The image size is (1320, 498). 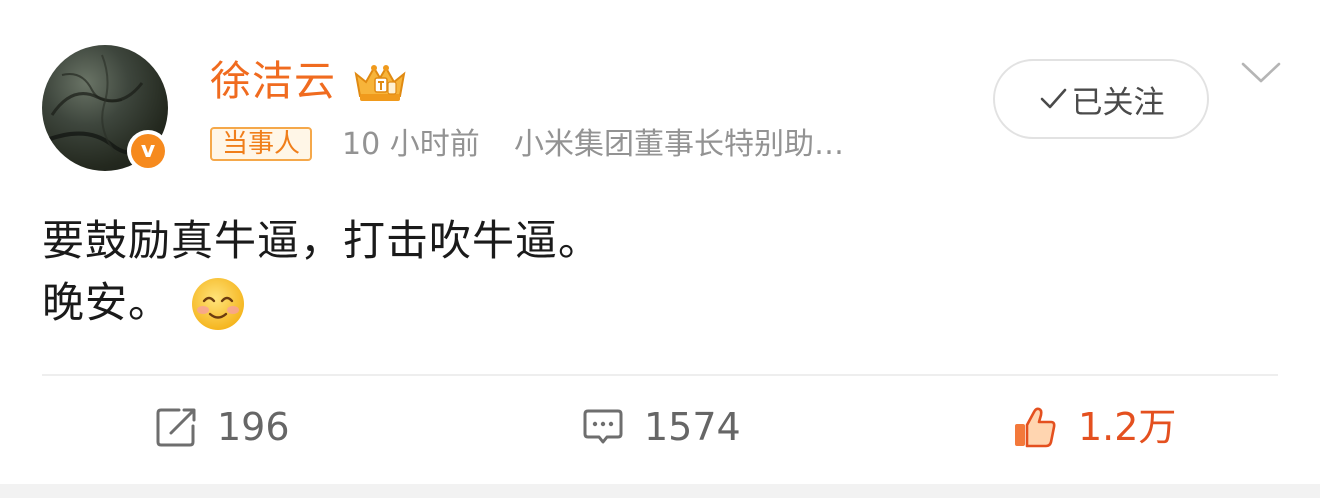 What do you see at coordinates (1127, 427) in the screenshot?
I see `like-count: 1.2万` at bounding box center [1127, 427].